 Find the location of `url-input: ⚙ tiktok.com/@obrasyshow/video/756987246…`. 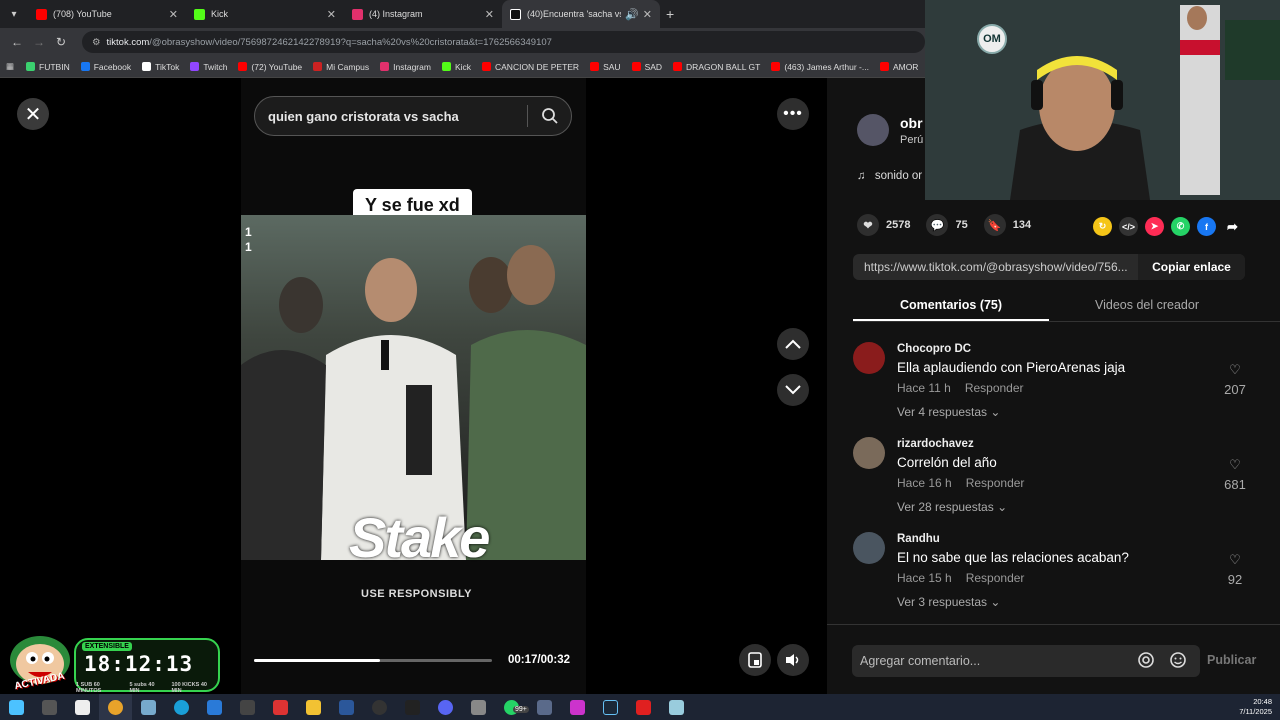

url-input: ⚙ tiktok.com/@obrasyshow/video/756987246… is located at coordinates (503, 42).